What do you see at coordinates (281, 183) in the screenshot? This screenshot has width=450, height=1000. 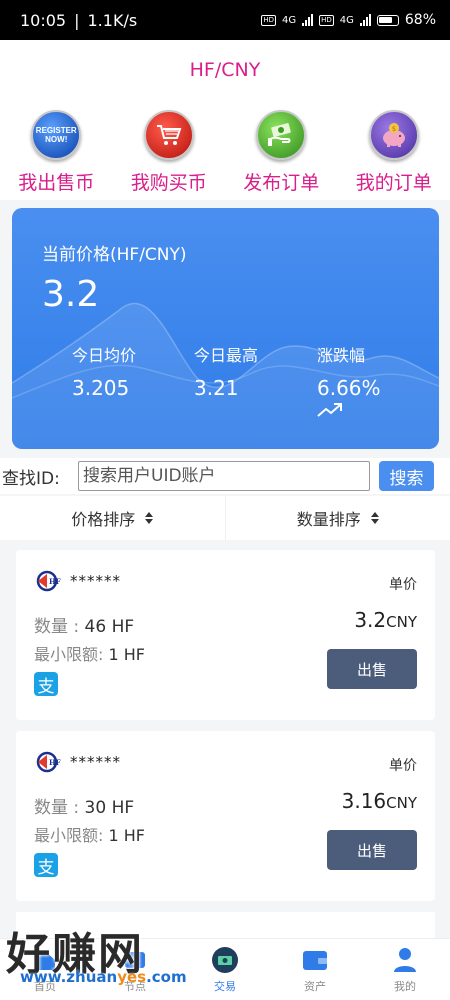 I see `publish-order-label: 发布订单` at bounding box center [281, 183].